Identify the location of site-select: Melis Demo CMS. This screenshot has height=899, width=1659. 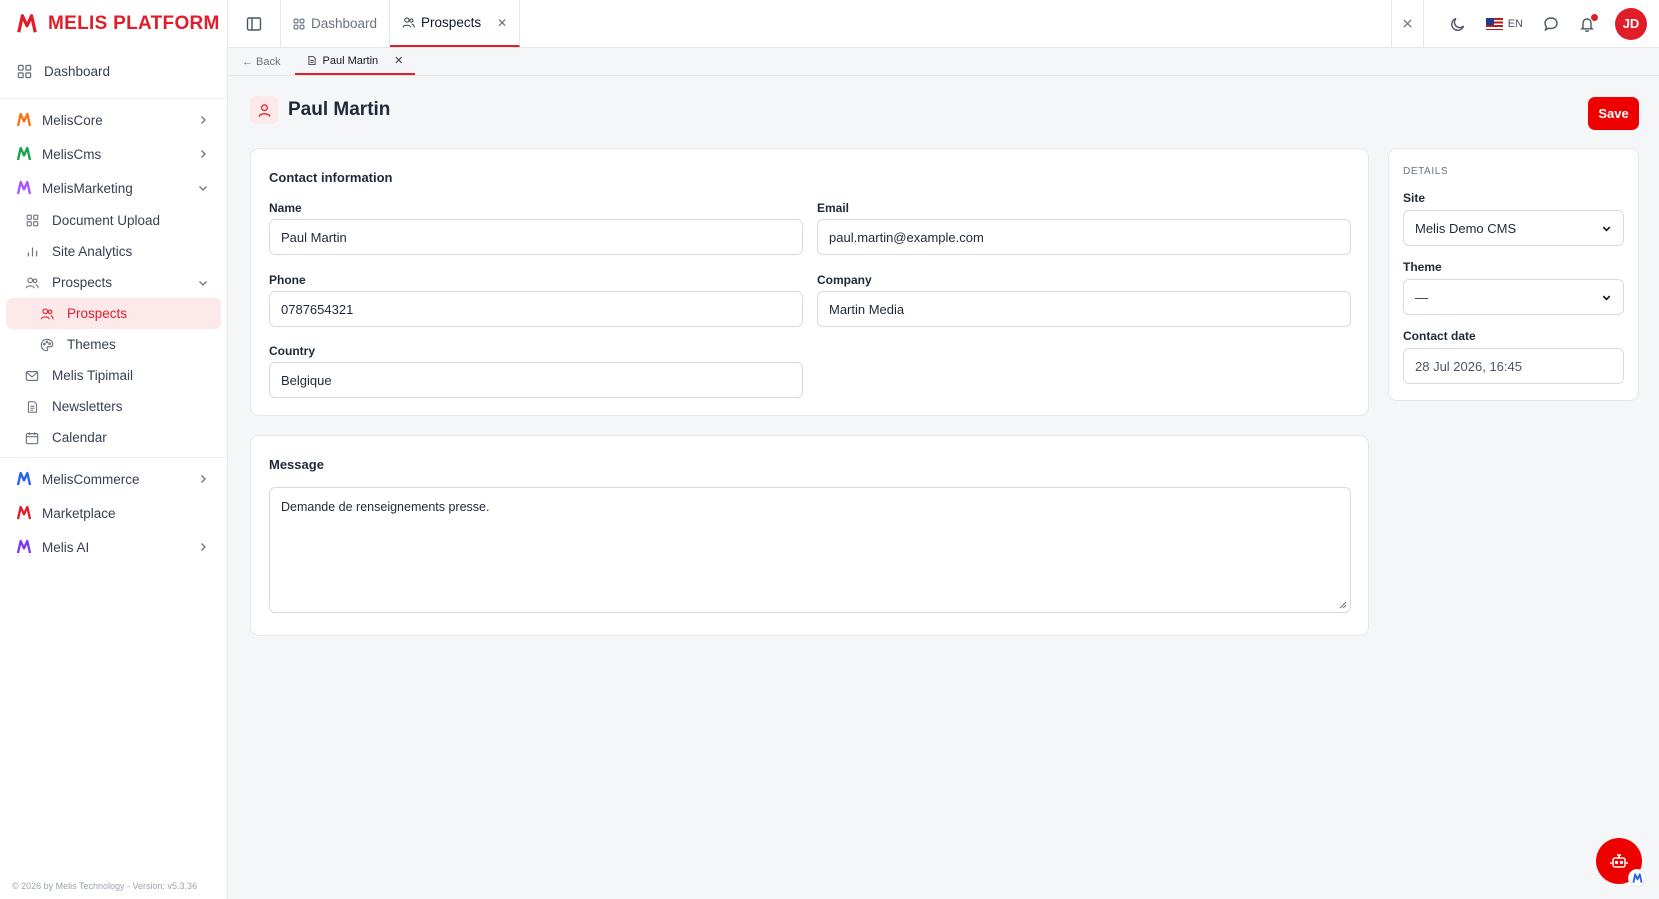
(1513, 228).